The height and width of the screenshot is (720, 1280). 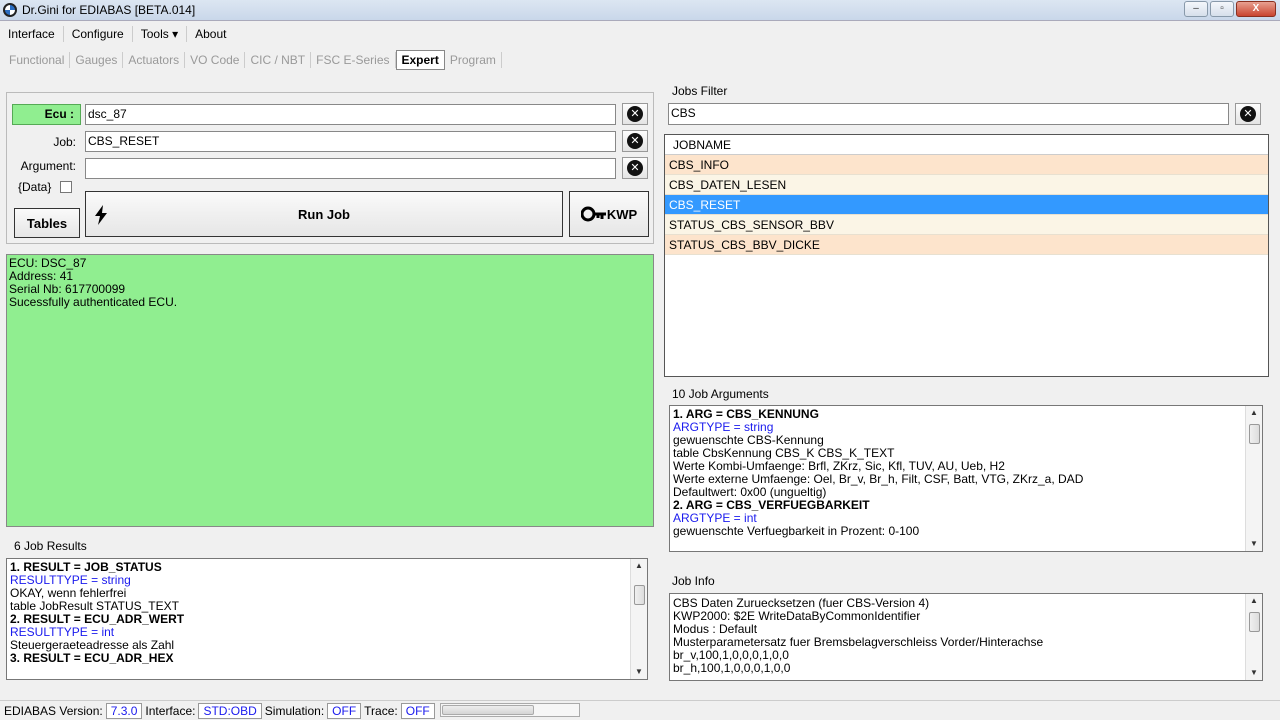 I want to click on job-row-cbs-daten-lesen: CBS_DATEN_LESEN, so click(x=966, y=185).